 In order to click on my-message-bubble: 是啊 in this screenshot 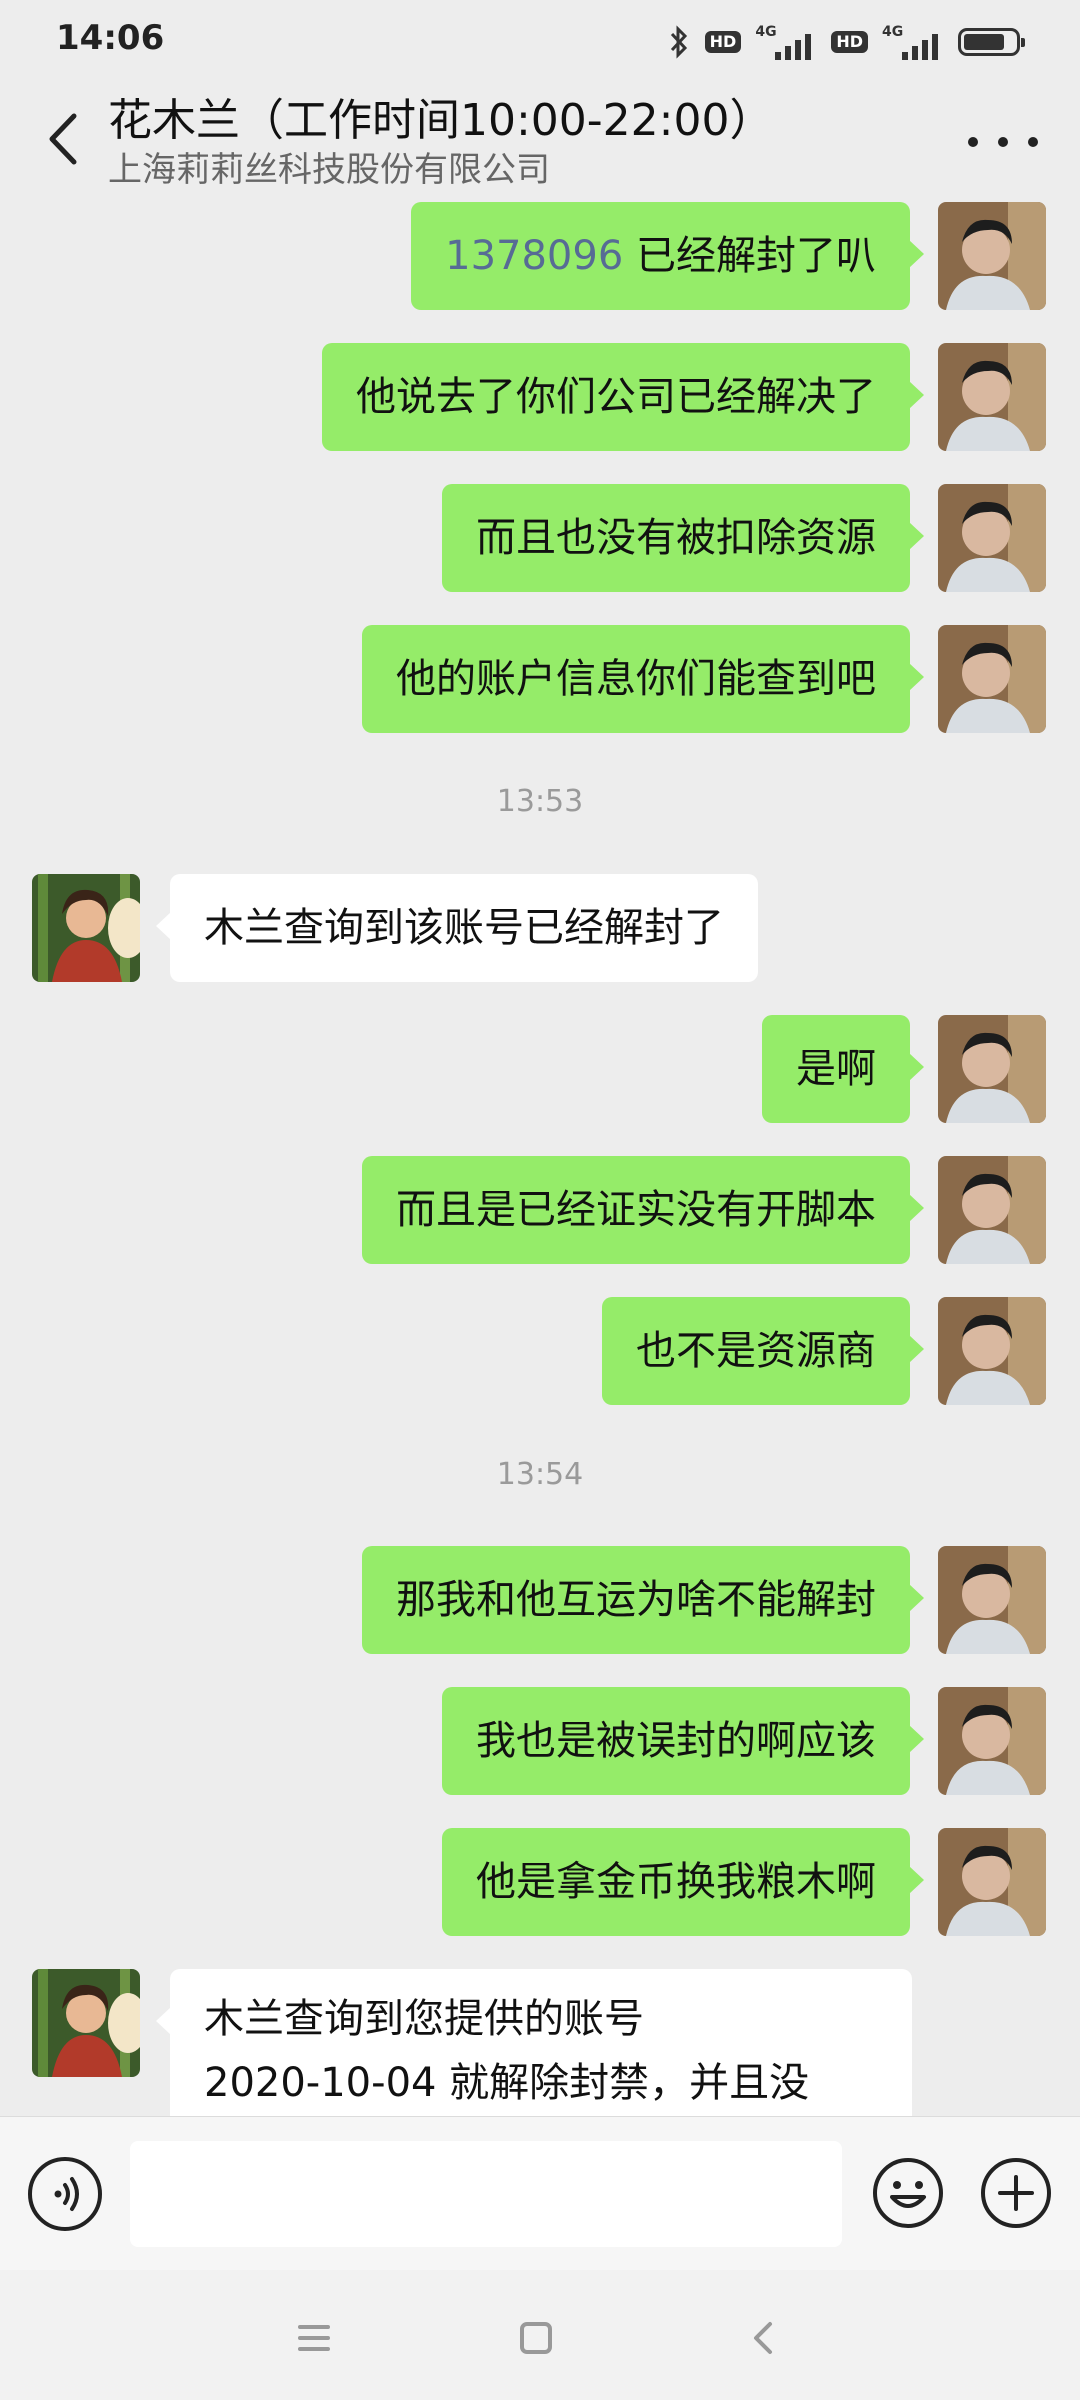, I will do `click(843, 1069)`.